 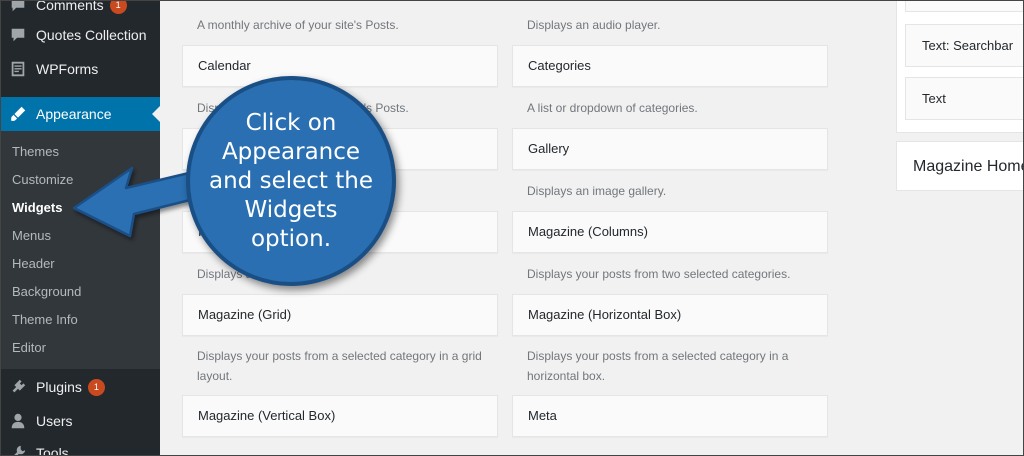 I want to click on menu-item-appearance: Appearance, so click(x=80, y=114).